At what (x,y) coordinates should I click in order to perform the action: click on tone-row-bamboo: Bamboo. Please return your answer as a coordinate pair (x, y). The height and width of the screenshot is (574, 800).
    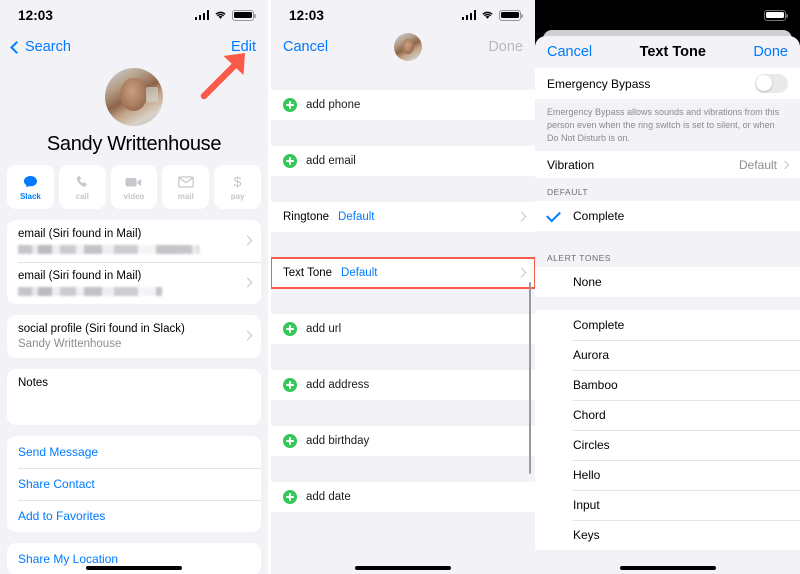
    Looking at the image, I should click on (667, 385).